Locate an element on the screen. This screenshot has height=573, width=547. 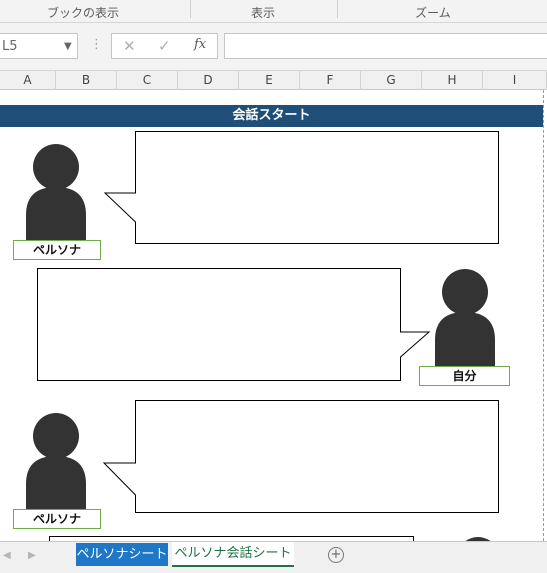
formula-bar-grip-icon: ⋮ is located at coordinates (96, 44).